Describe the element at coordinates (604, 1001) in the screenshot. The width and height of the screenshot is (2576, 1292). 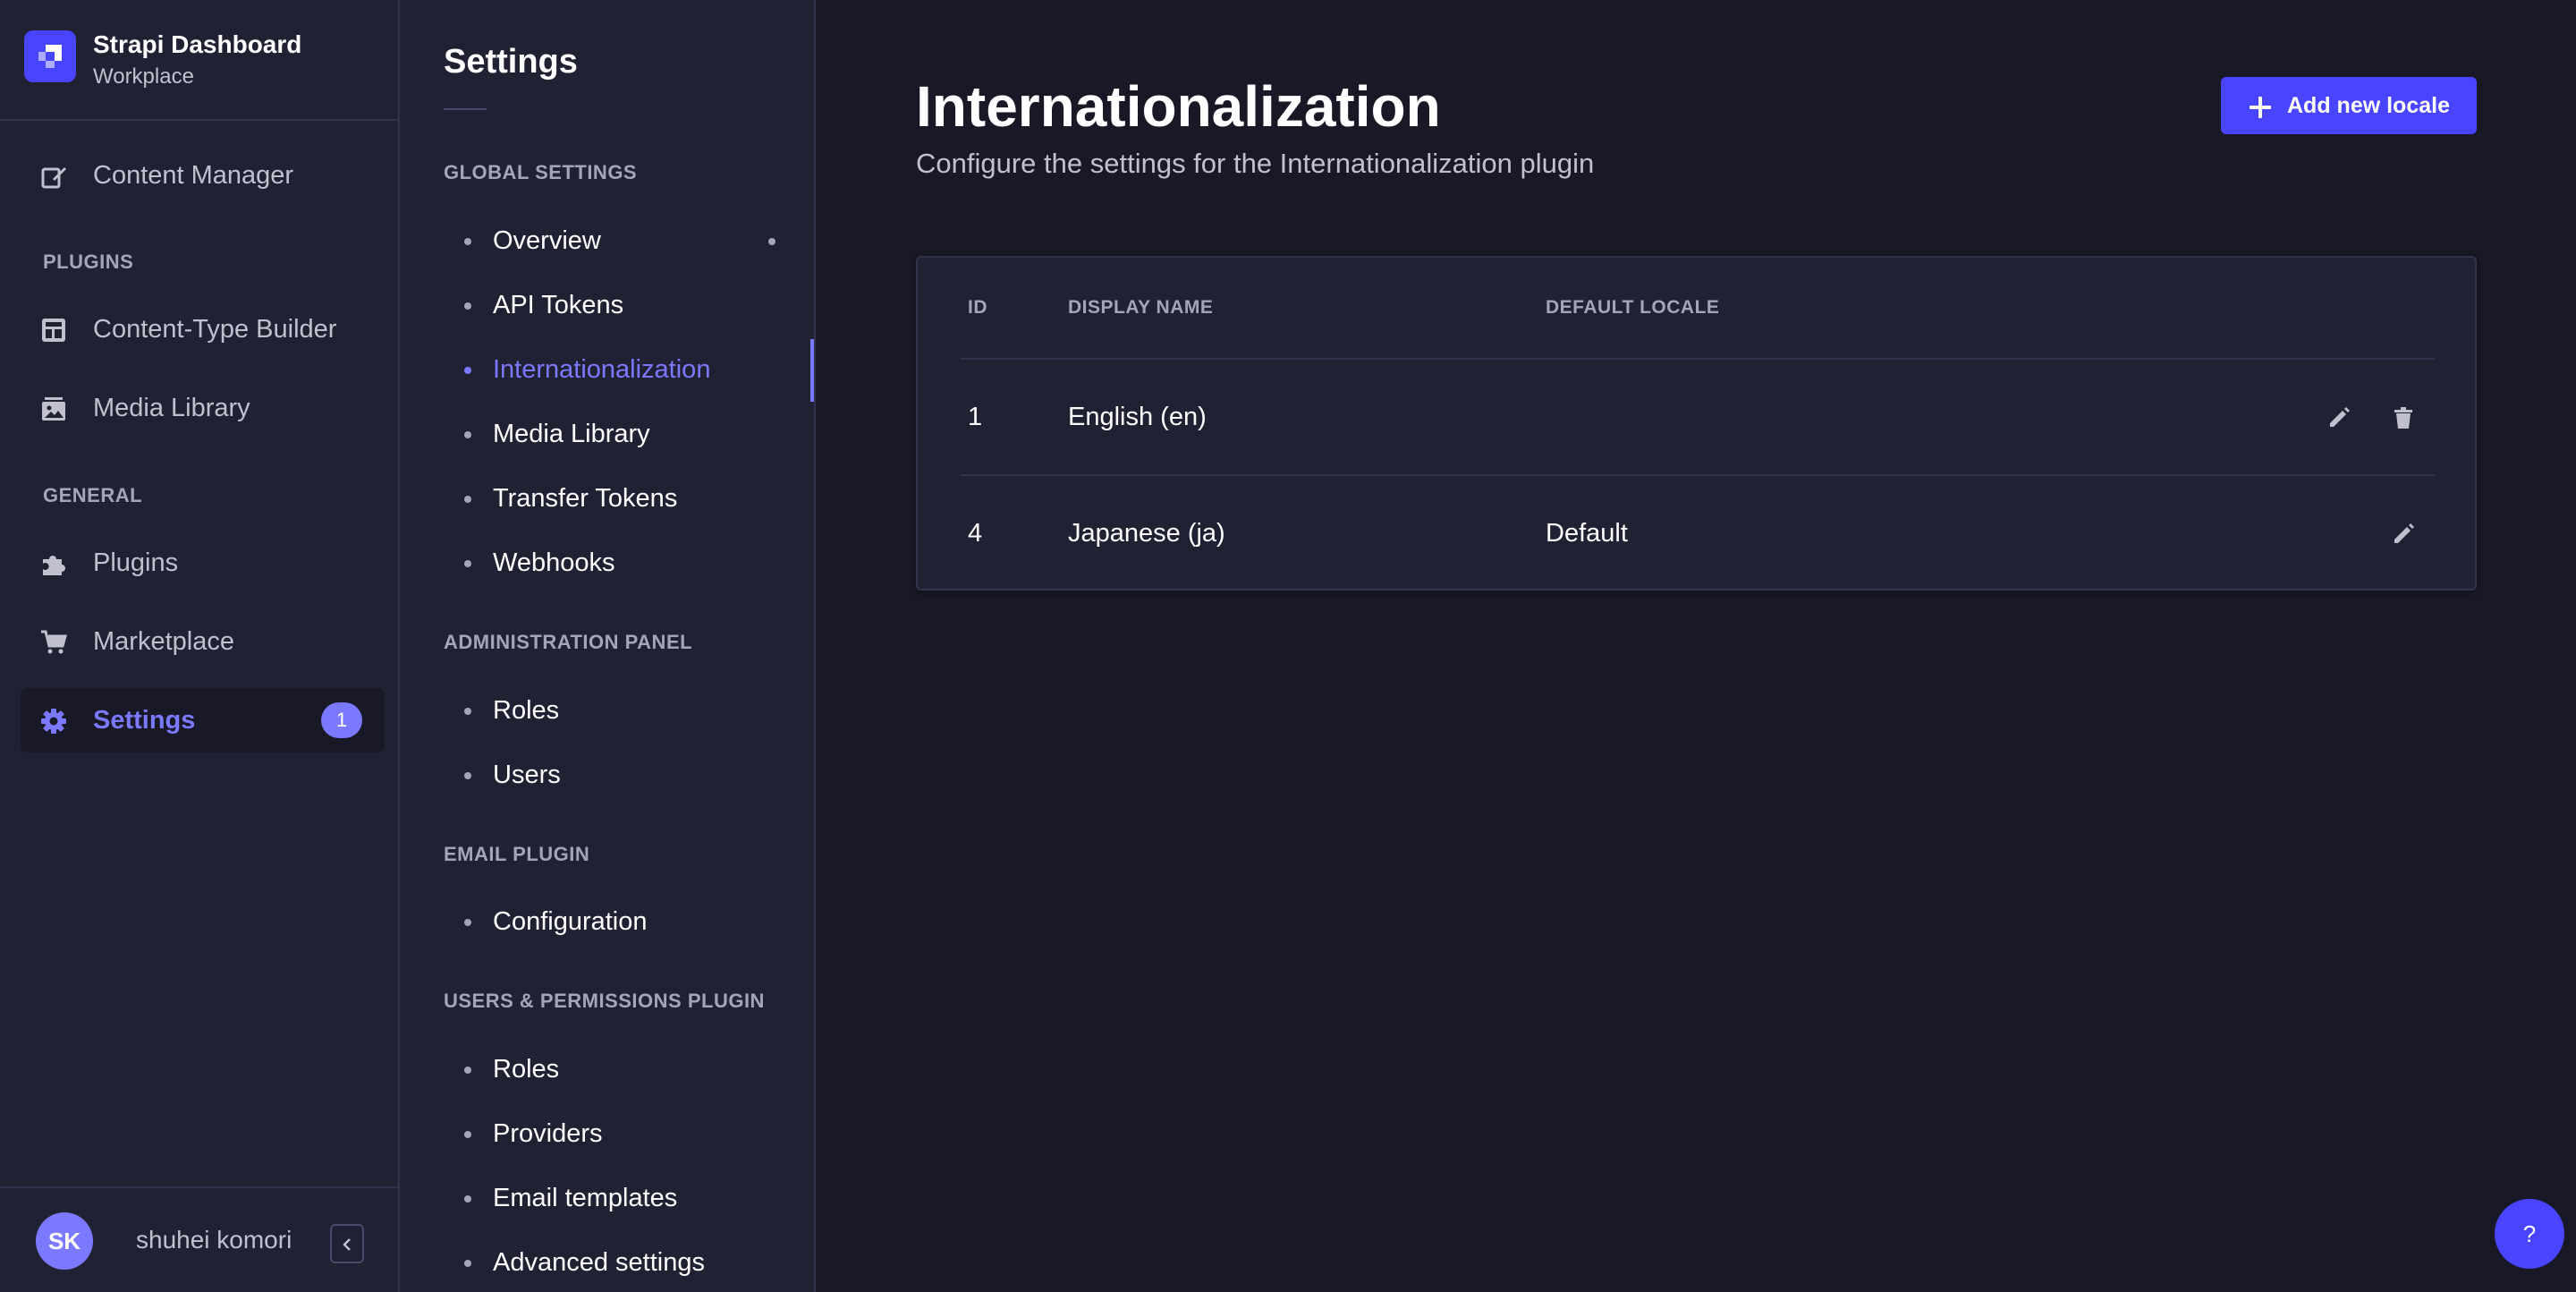
I see `section-users-permissions-plugin: USERS & PERMISSIONS PLUGIN` at that location.